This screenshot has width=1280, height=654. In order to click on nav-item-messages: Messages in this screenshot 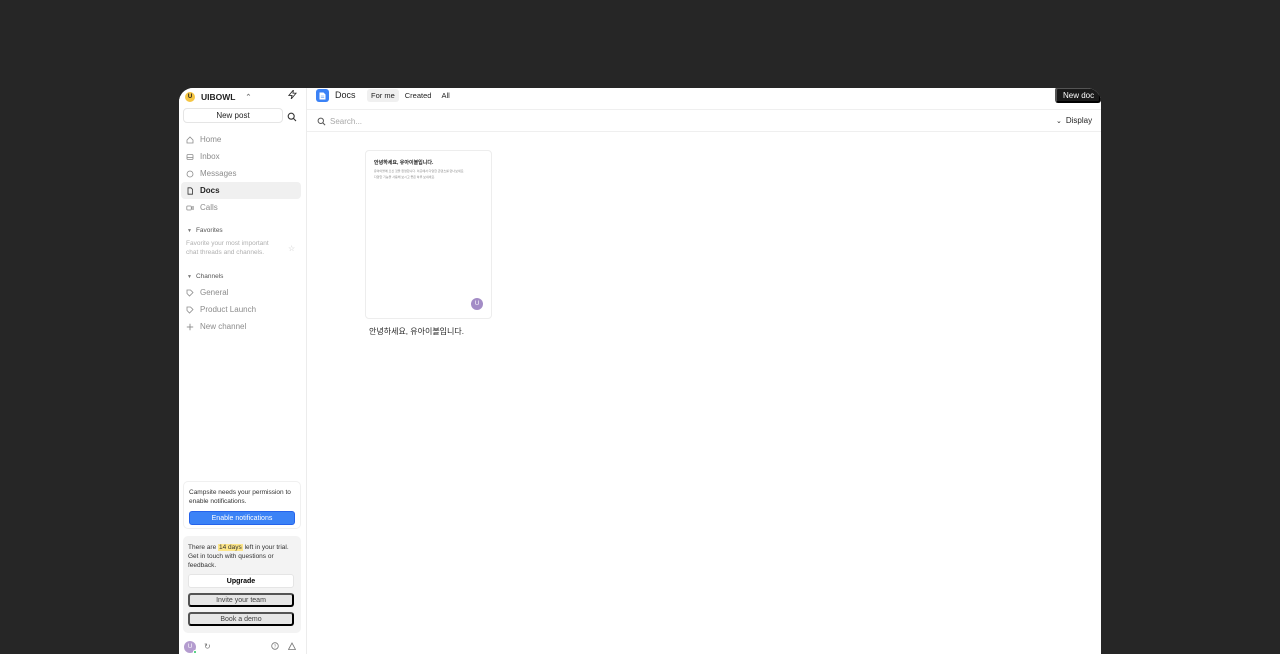, I will do `click(241, 173)`.